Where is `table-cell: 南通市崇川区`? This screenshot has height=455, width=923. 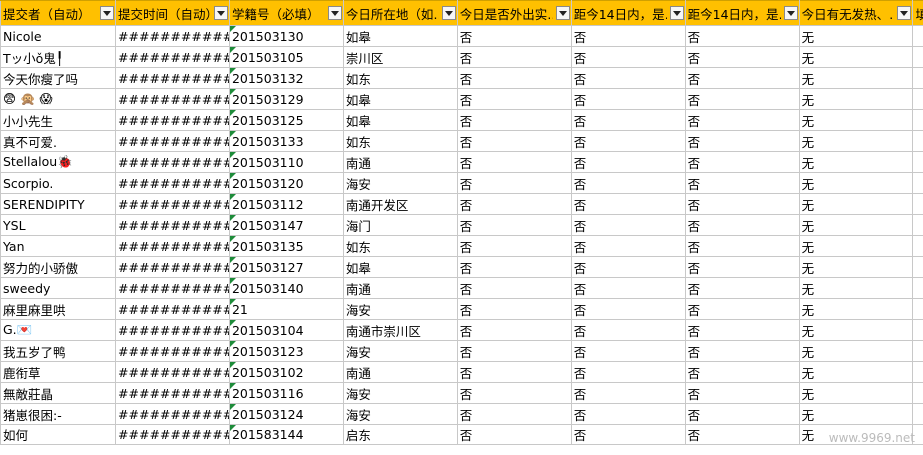 table-cell: 南通市崇川区 is located at coordinates (400, 330).